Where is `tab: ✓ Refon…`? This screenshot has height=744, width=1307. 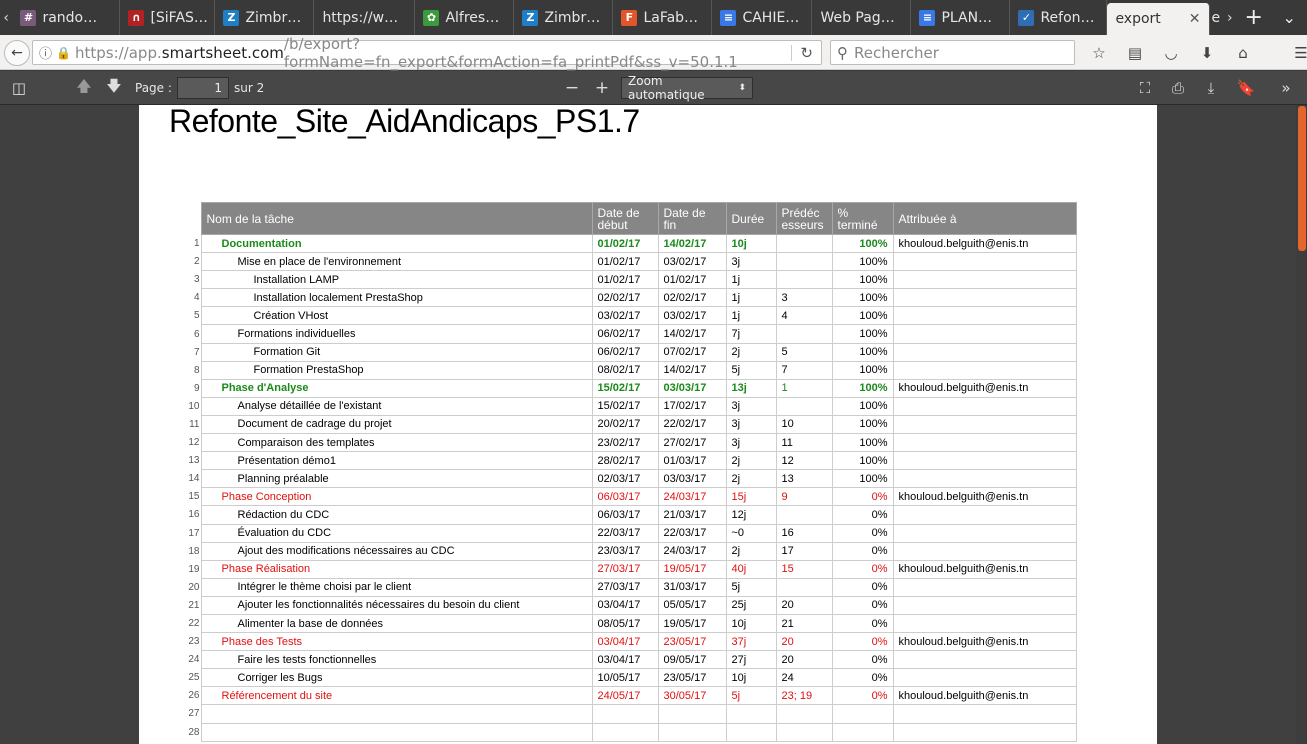
tab: ✓ Refon… is located at coordinates (1059, 17).